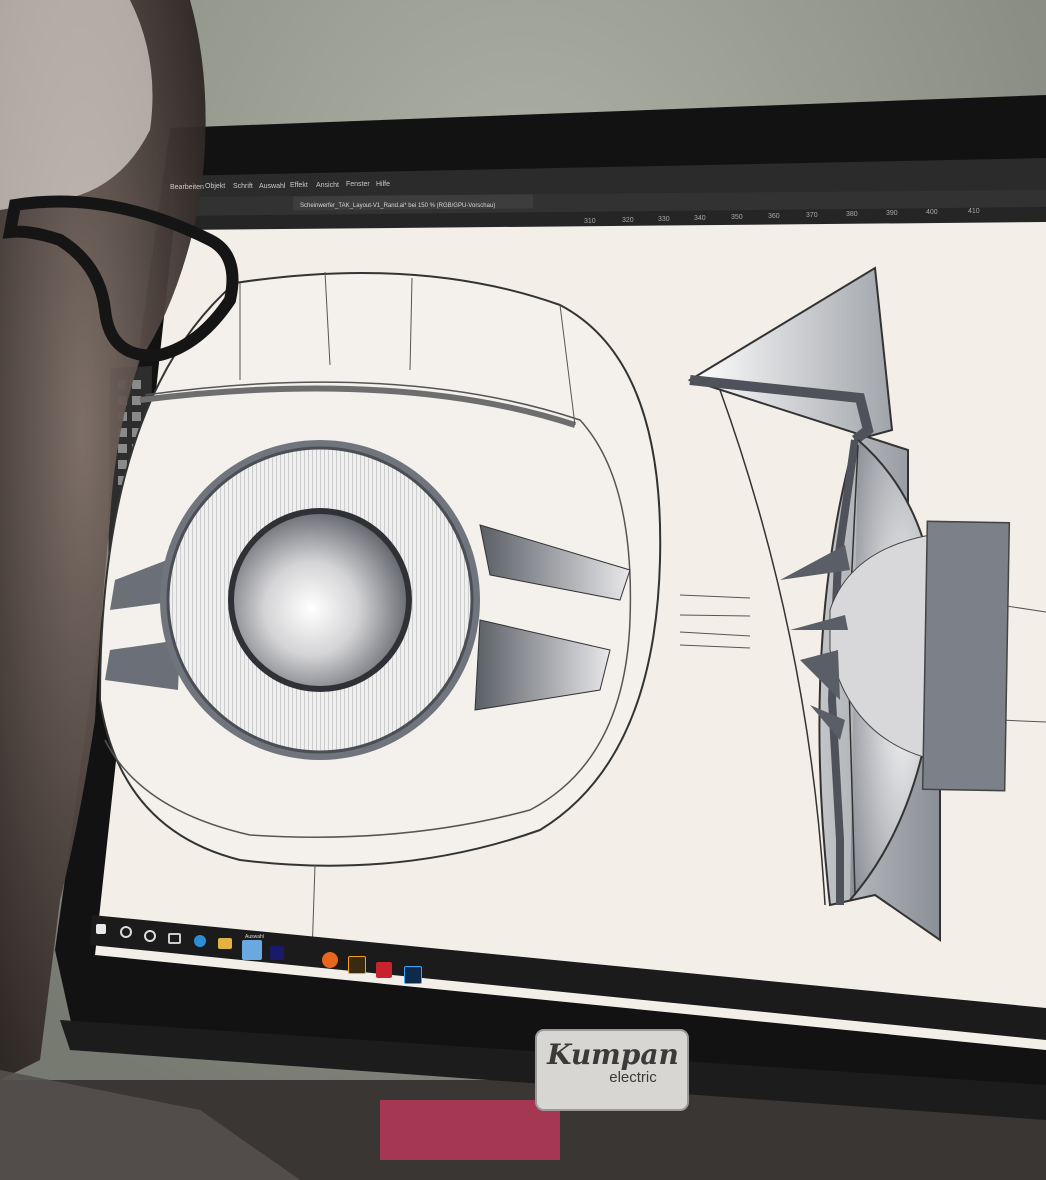 This screenshot has width=1046, height=1180. I want to click on brand-name: Kumpan, so click(613, 1054).